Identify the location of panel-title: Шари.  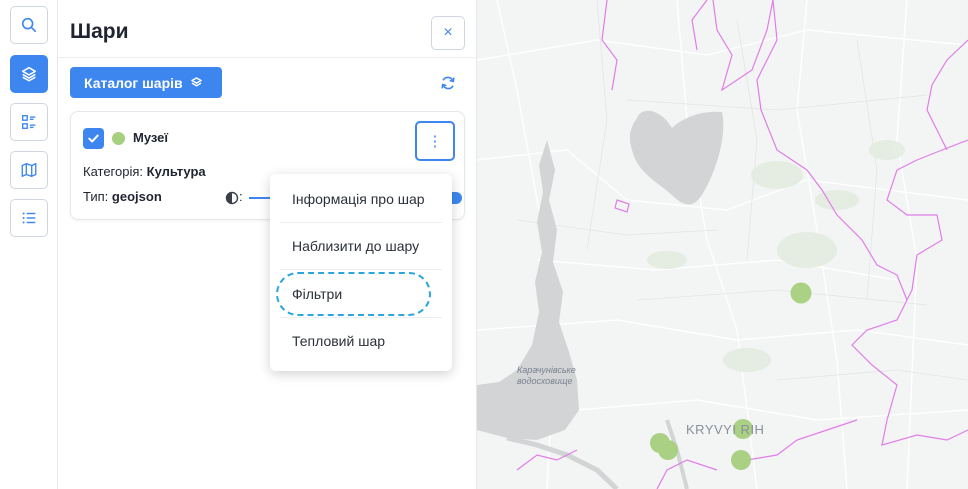
(99, 31).